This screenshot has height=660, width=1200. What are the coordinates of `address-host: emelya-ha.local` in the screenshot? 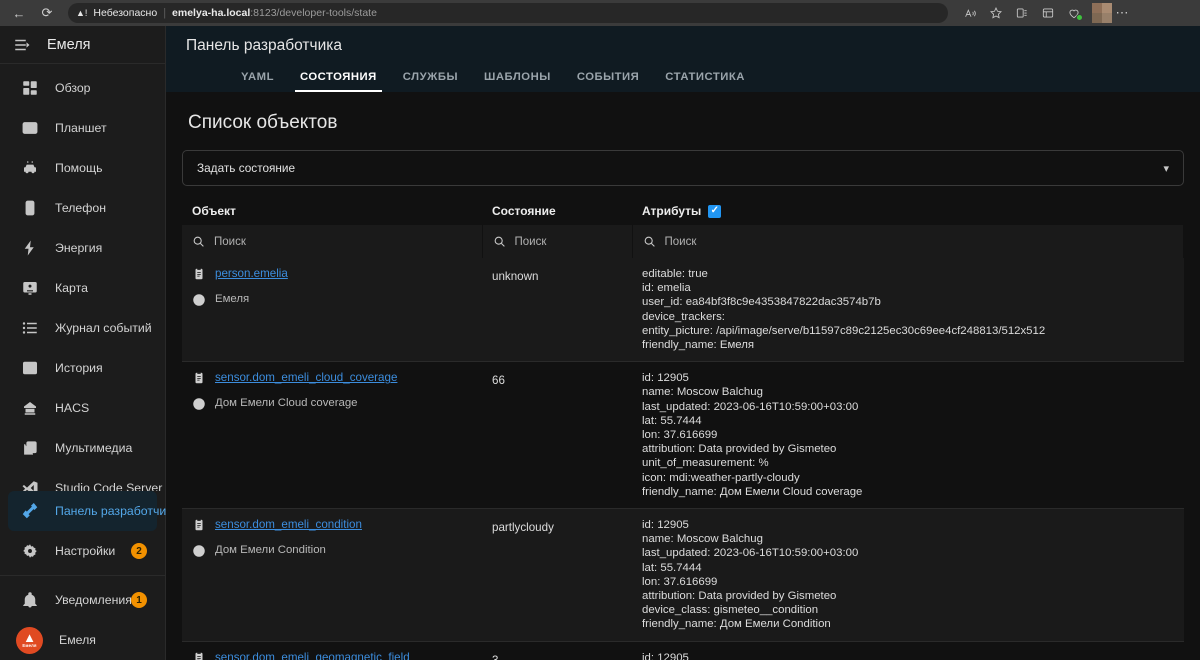 It's located at (211, 13).